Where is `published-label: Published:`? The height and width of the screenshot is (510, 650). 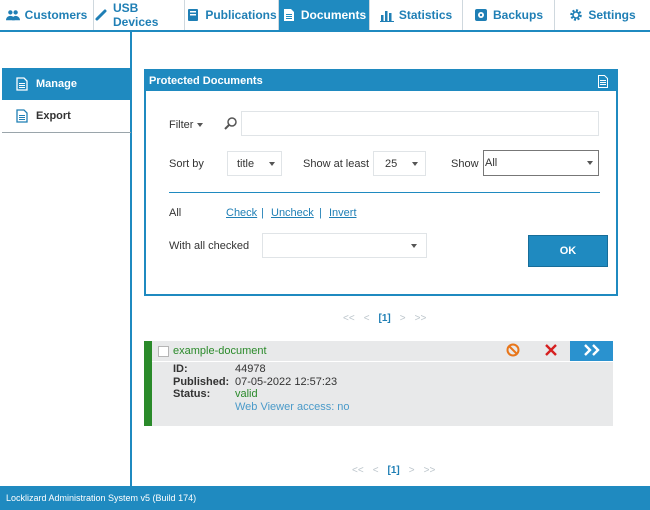
published-label: Published: is located at coordinates (201, 382).